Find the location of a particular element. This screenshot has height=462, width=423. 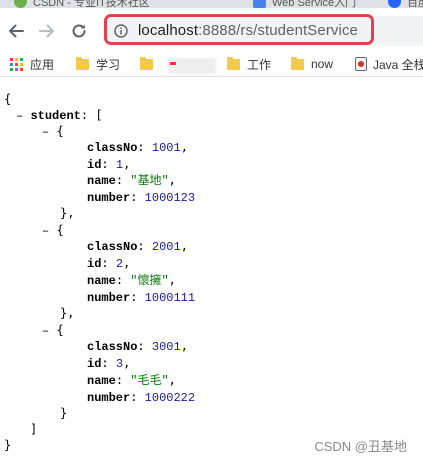

tab-webservice: Web Service入门 is located at coordinates (304, 4).